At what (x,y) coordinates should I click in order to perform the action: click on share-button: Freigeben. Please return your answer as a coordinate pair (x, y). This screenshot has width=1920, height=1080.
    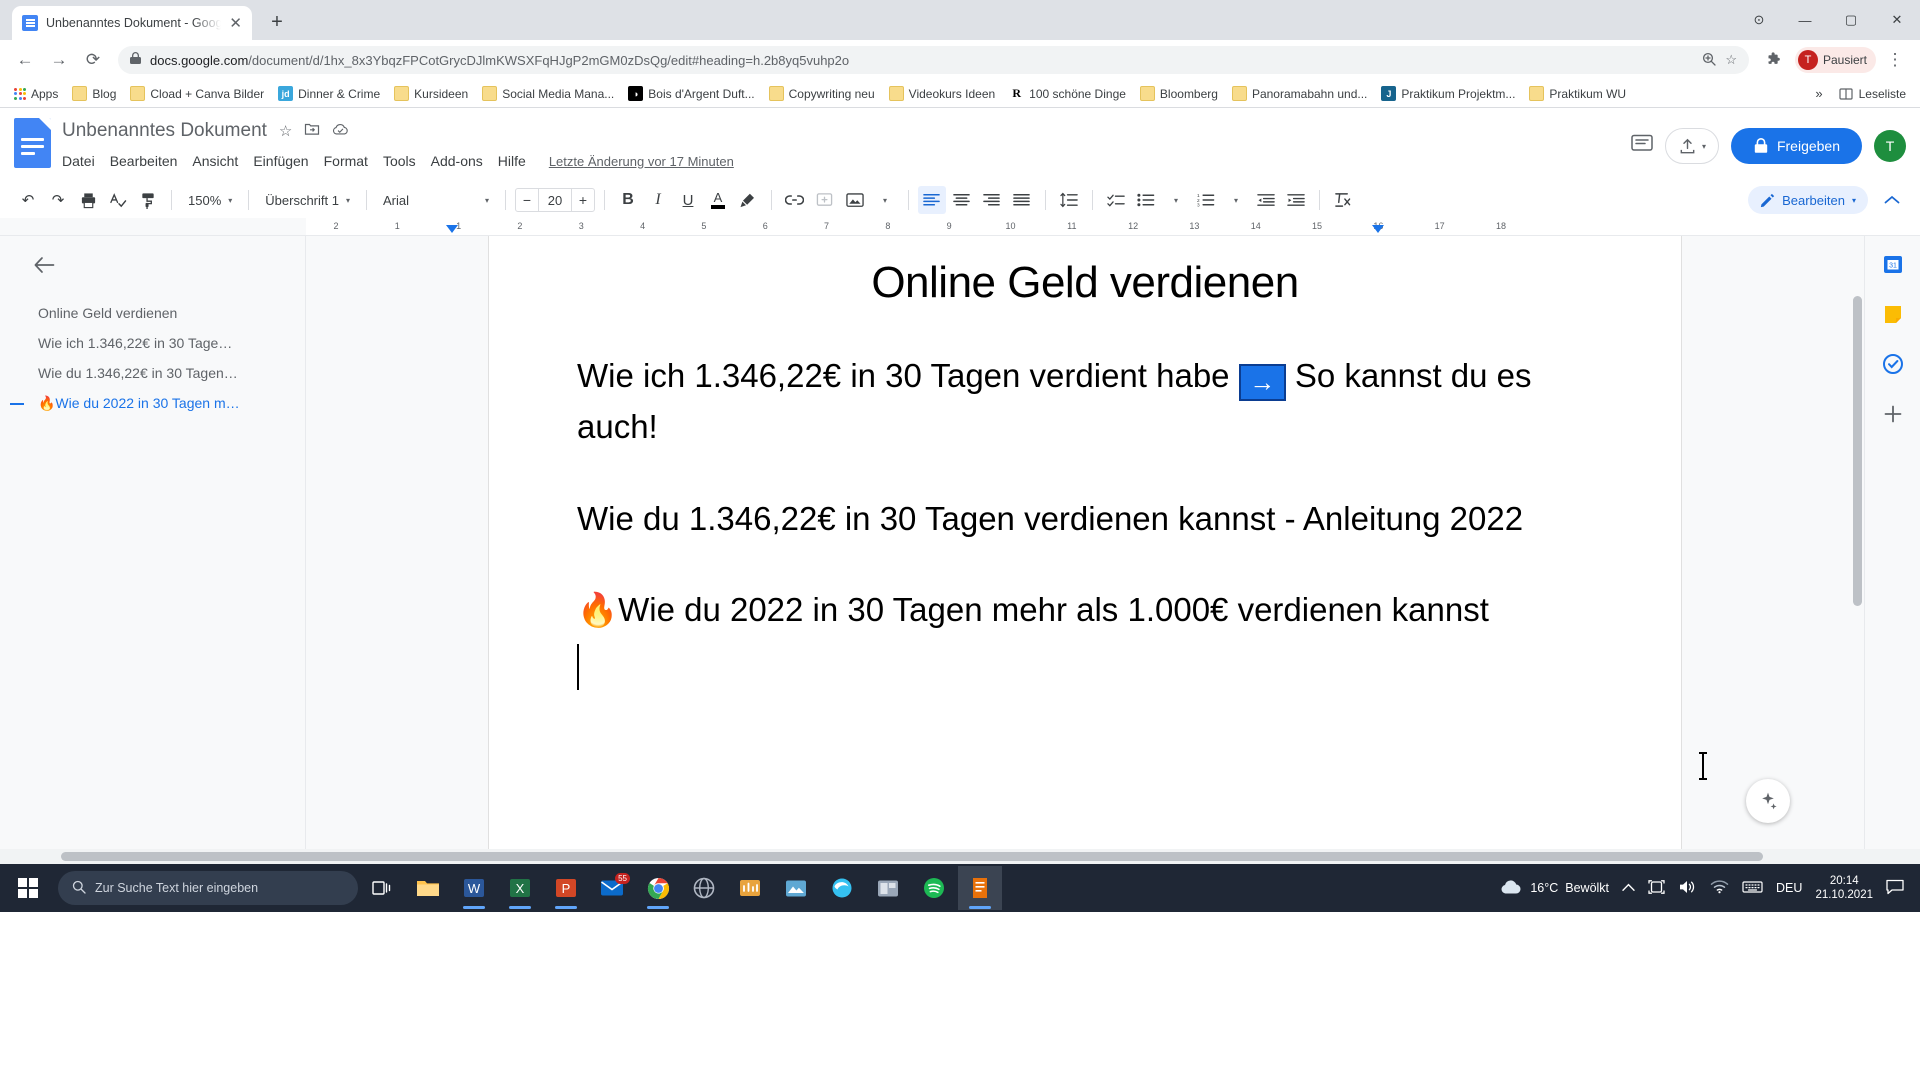
    Looking at the image, I should click on (1796, 146).